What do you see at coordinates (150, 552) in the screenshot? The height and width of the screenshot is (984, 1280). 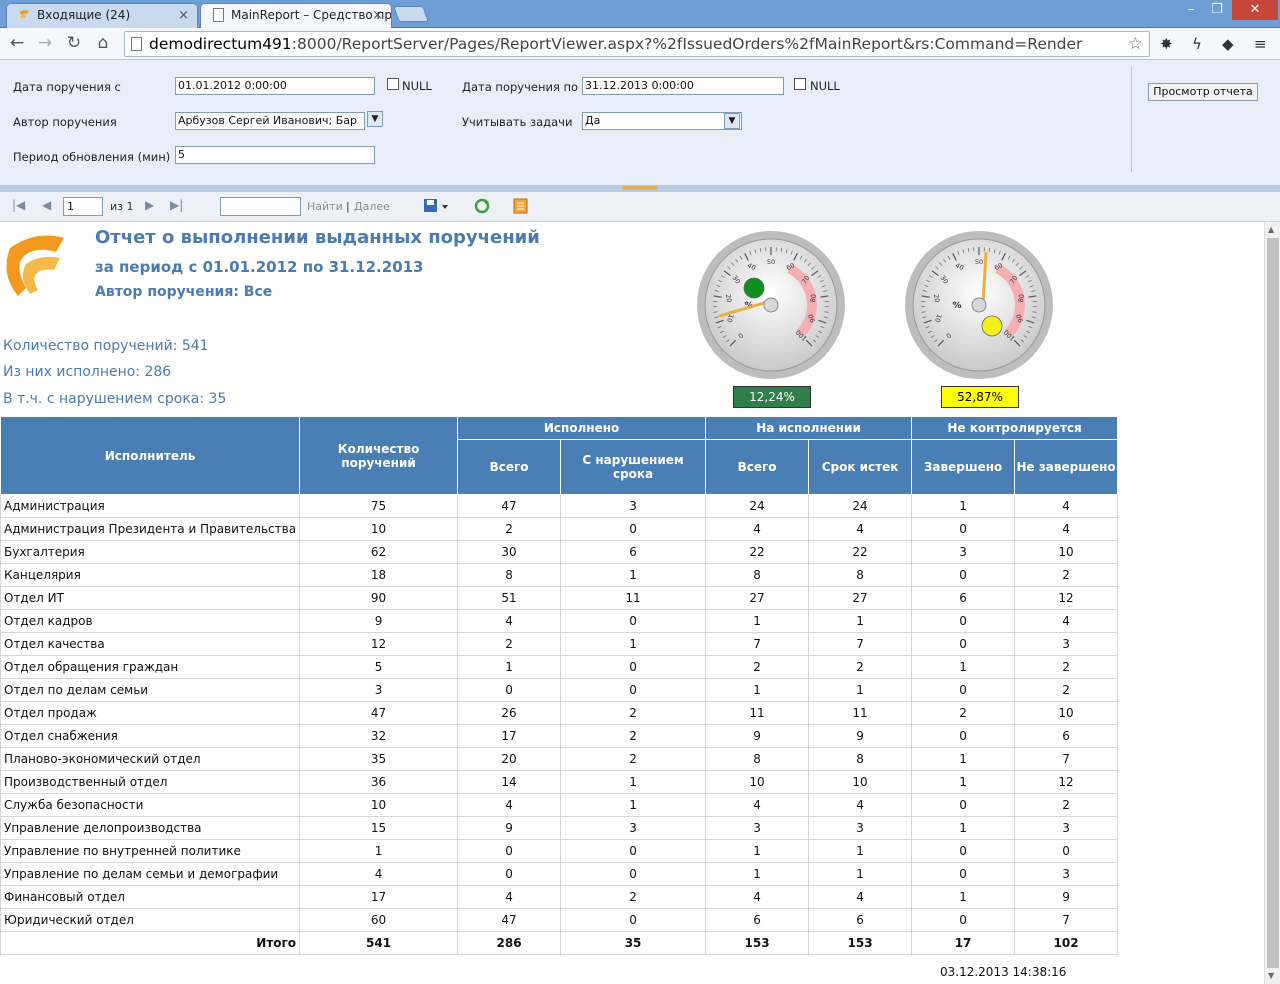 I see `executor-name: Бухгалтерия` at bounding box center [150, 552].